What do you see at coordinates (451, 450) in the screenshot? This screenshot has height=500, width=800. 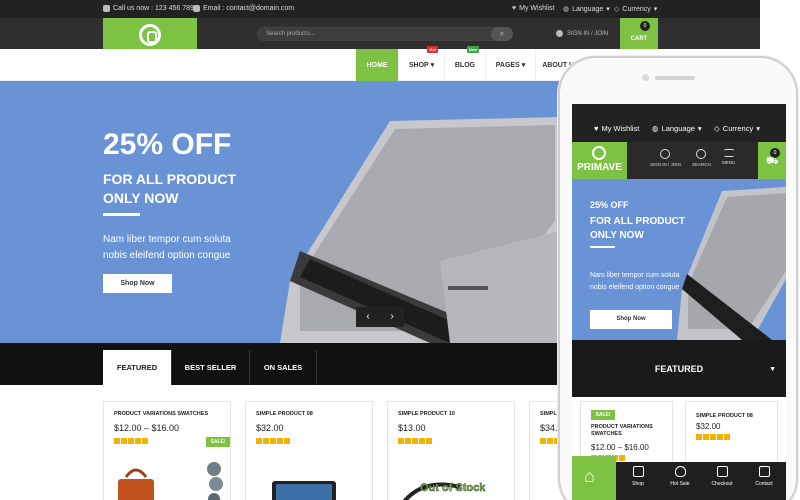 I see `product-card: SIMPLE PRODUCT 10 $13.00 Out of Stock` at bounding box center [451, 450].